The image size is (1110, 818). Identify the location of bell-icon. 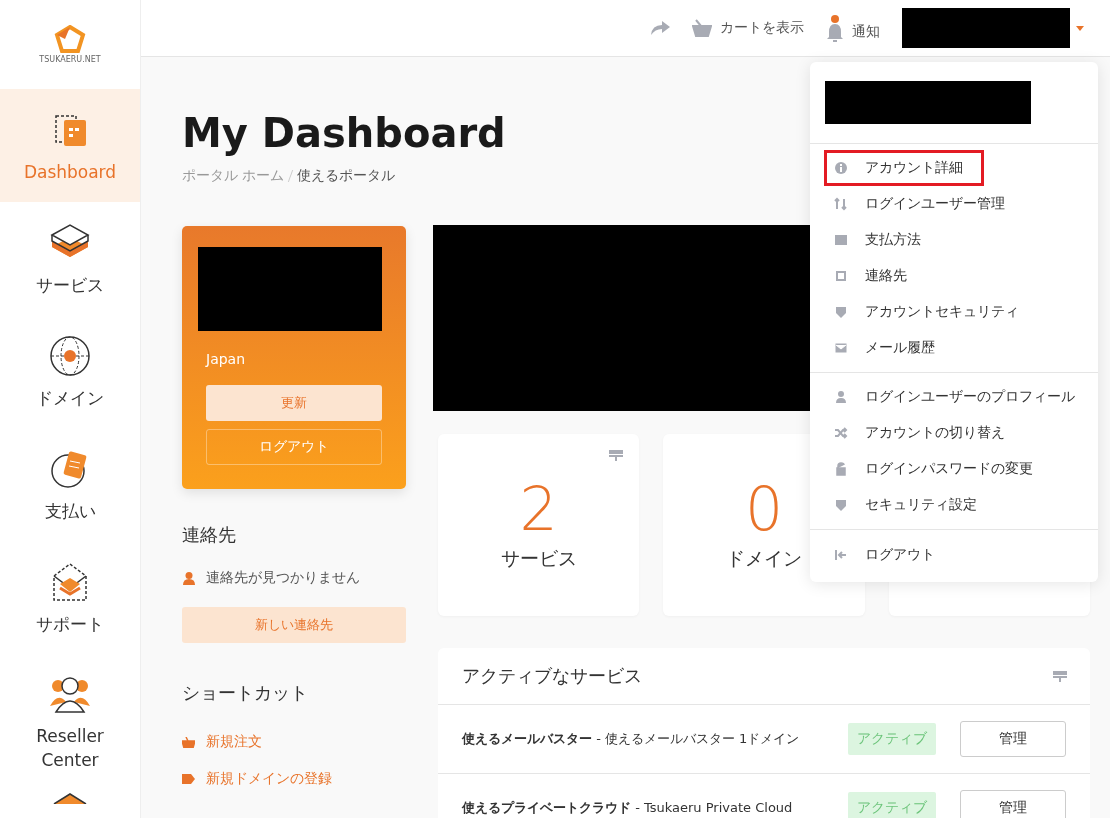
(835, 32).